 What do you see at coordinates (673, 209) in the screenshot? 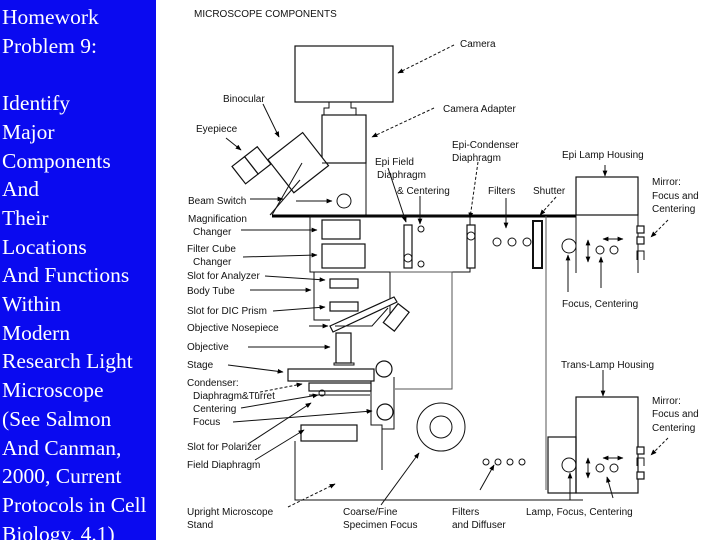
I see `label-mirror-top-3: Centering` at bounding box center [673, 209].